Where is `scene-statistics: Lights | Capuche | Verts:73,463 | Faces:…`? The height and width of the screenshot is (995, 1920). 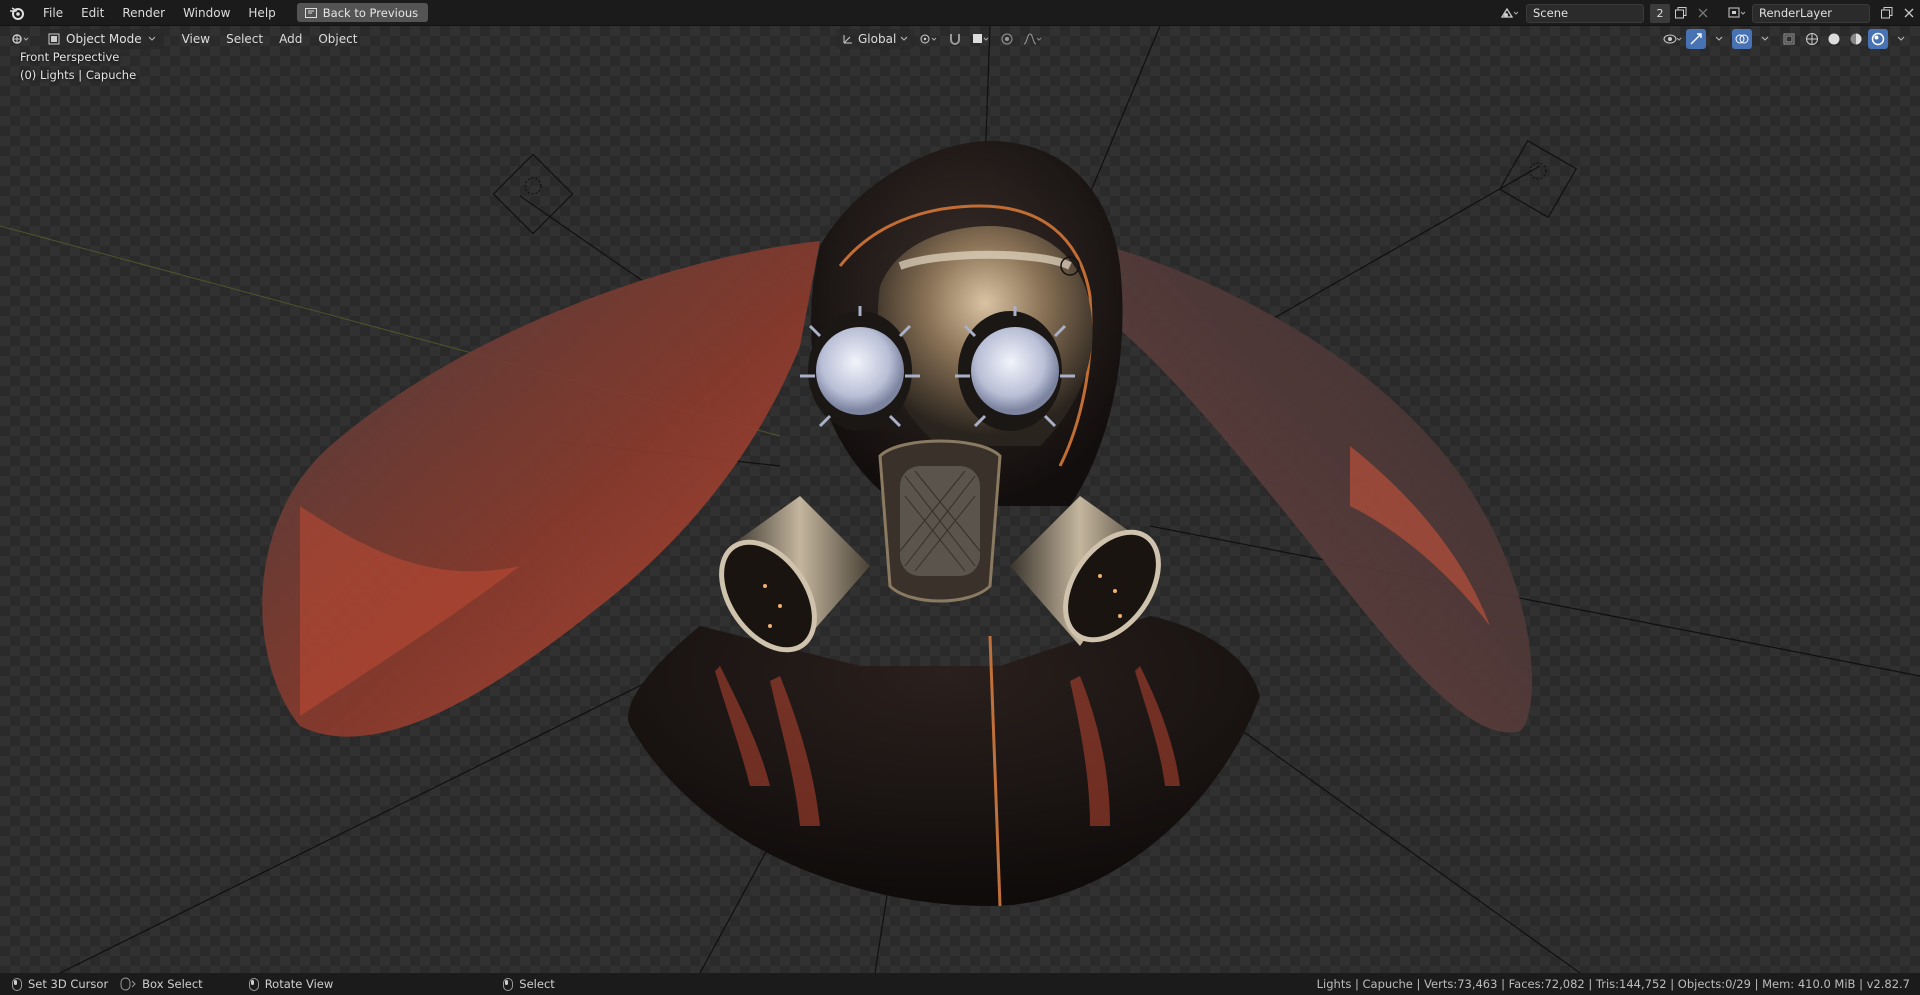
scene-statistics: Lights | Capuche | Verts:73,463 | Faces:… is located at coordinates (1613, 984).